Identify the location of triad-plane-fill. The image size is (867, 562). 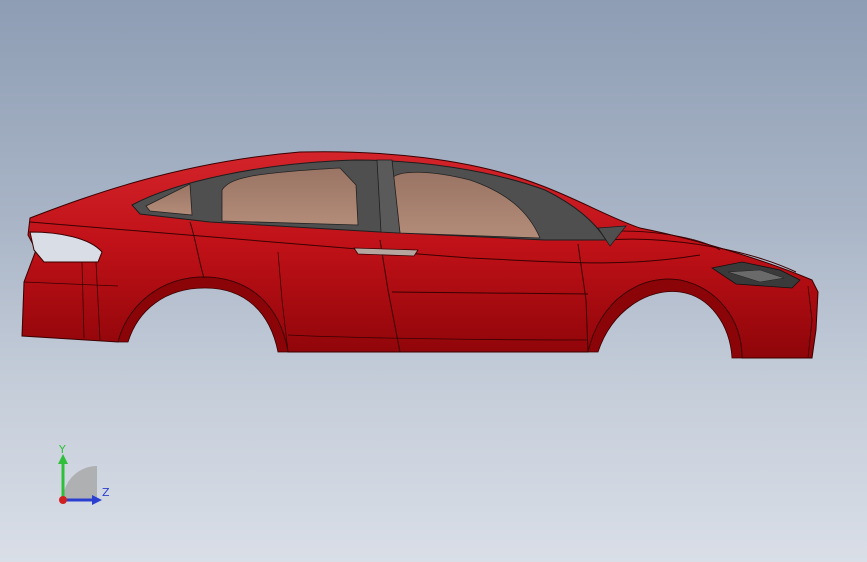
(80, 483).